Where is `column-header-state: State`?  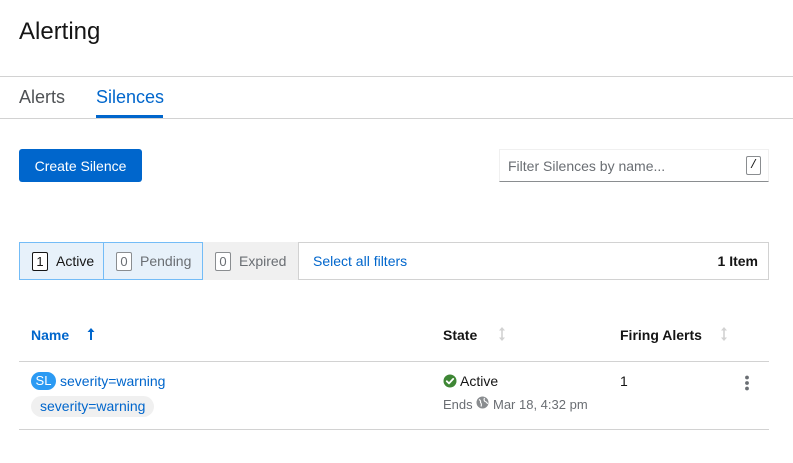 column-header-state: State is located at coordinates (460, 335).